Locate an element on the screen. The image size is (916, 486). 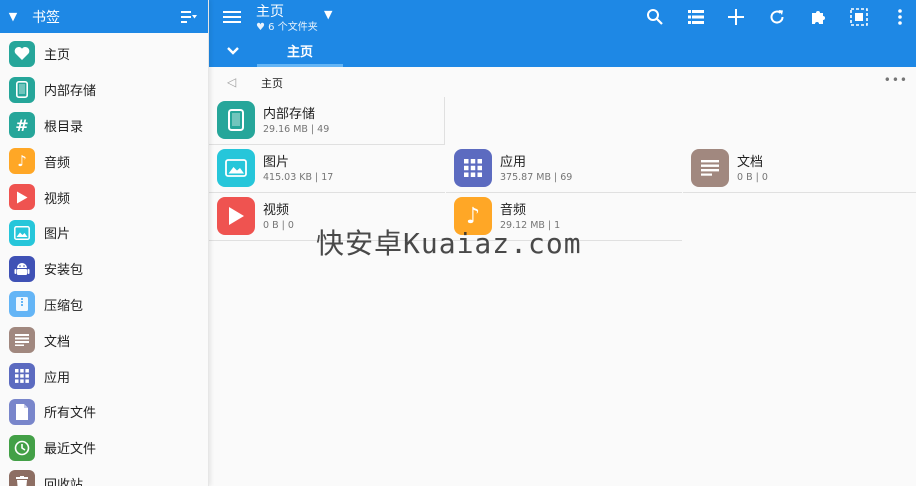
heart-icon is located at coordinates (22, 53).